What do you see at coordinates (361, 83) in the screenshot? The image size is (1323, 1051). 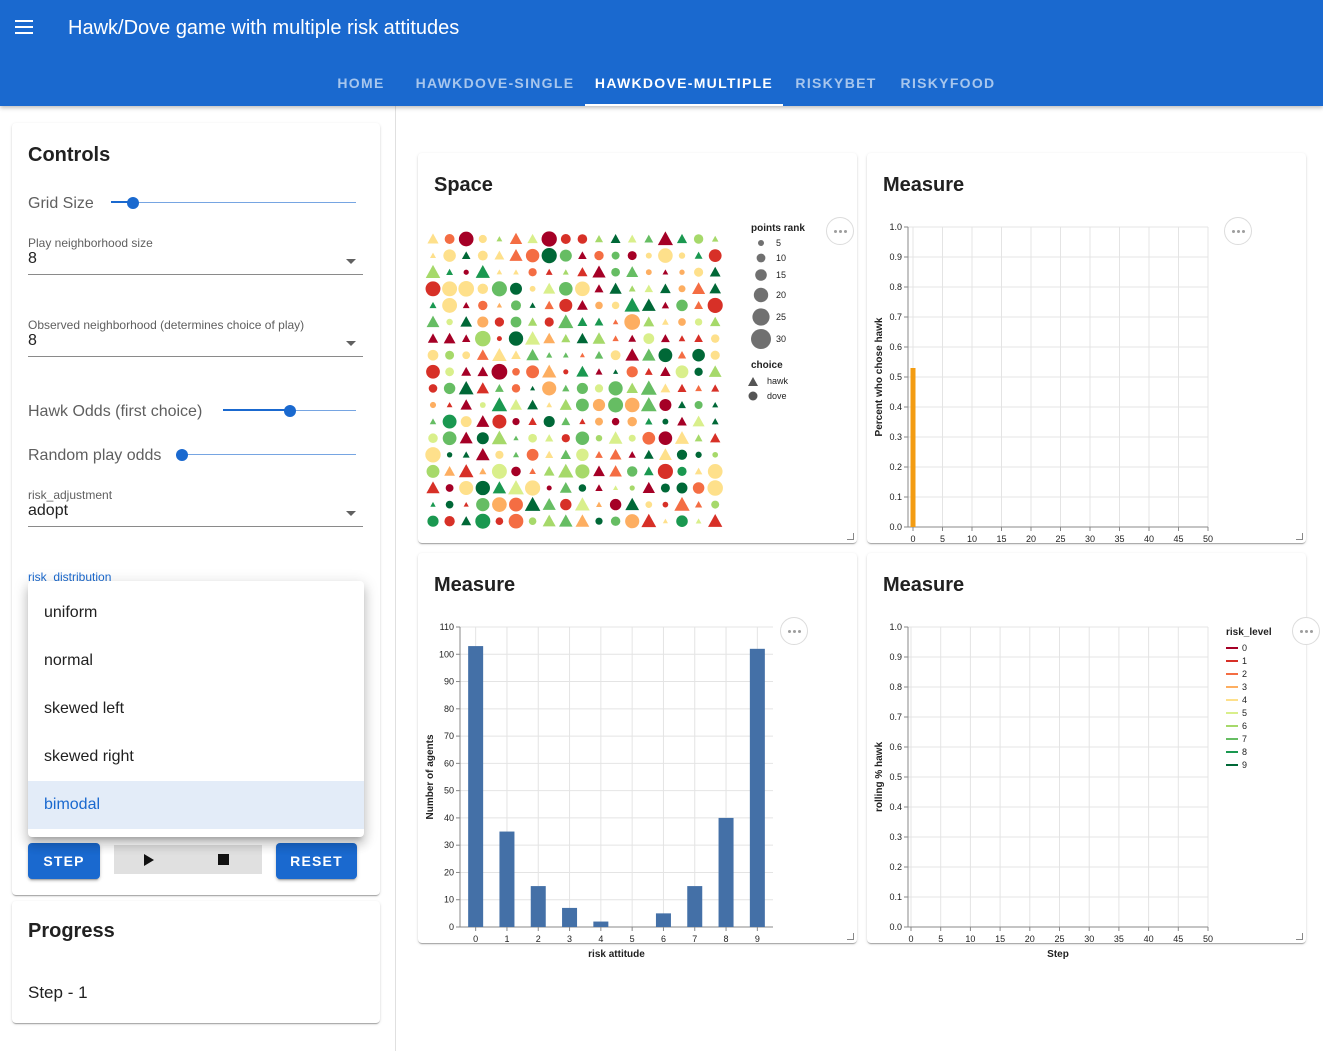 I see `tab-home: HOME` at bounding box center [361, 83].